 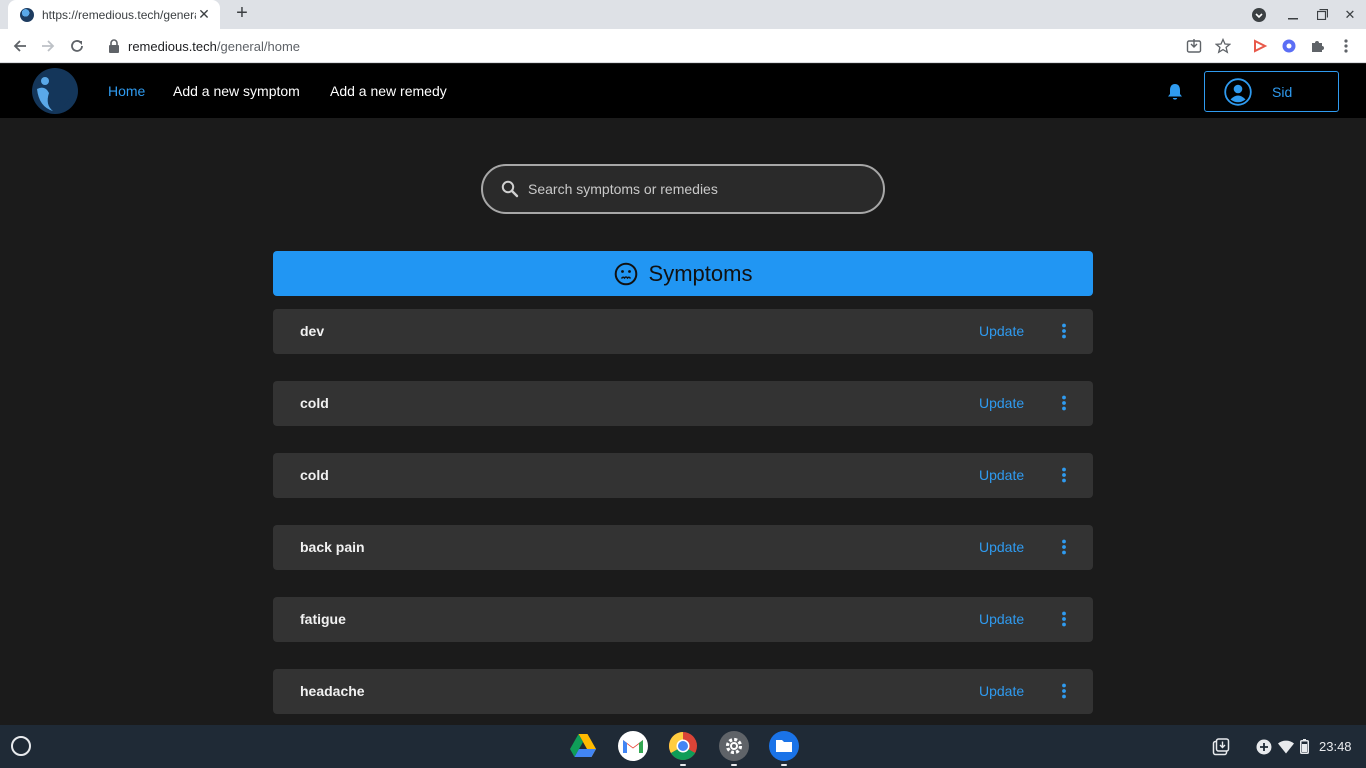 I want to click on sad-face-icon, so click(x=625, y=273).